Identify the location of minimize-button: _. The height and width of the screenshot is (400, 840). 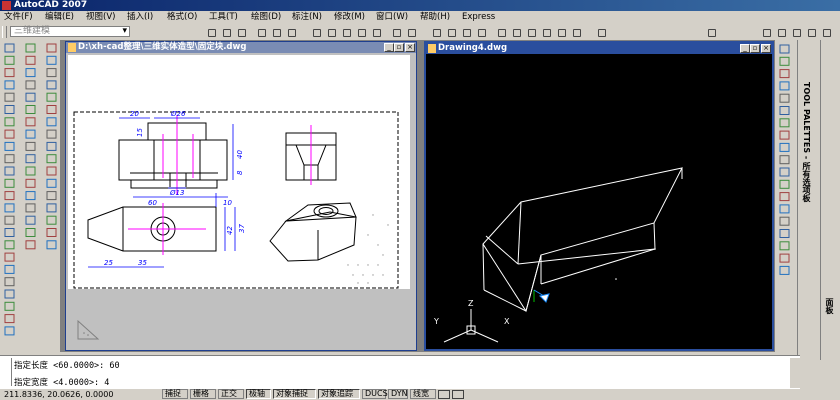
(389, 47).